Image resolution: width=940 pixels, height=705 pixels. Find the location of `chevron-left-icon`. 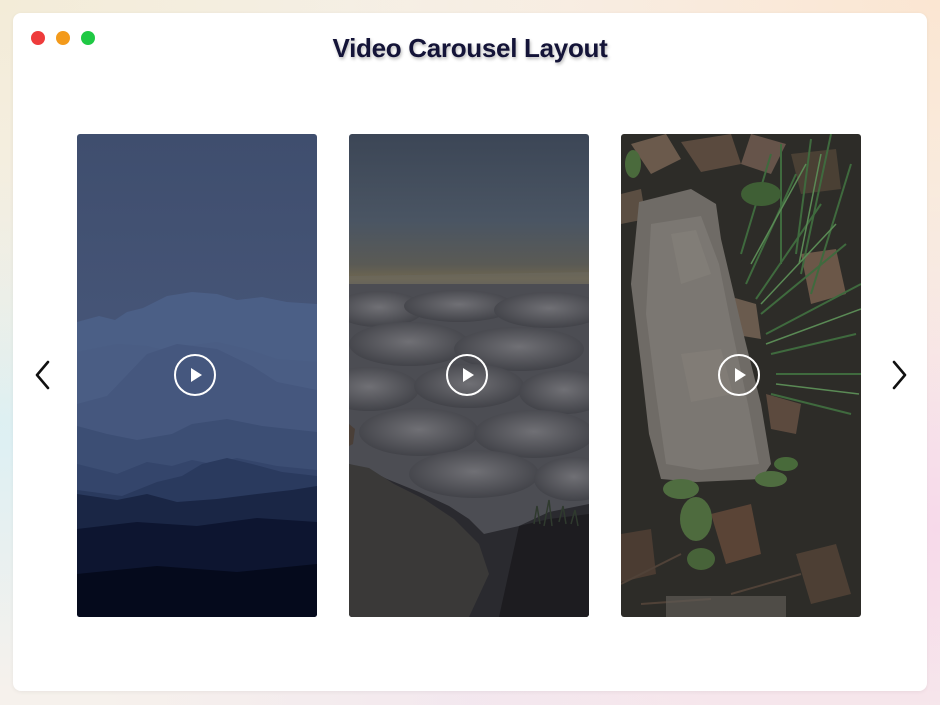

chevron-left-icon is located at coordinates (42, 375).